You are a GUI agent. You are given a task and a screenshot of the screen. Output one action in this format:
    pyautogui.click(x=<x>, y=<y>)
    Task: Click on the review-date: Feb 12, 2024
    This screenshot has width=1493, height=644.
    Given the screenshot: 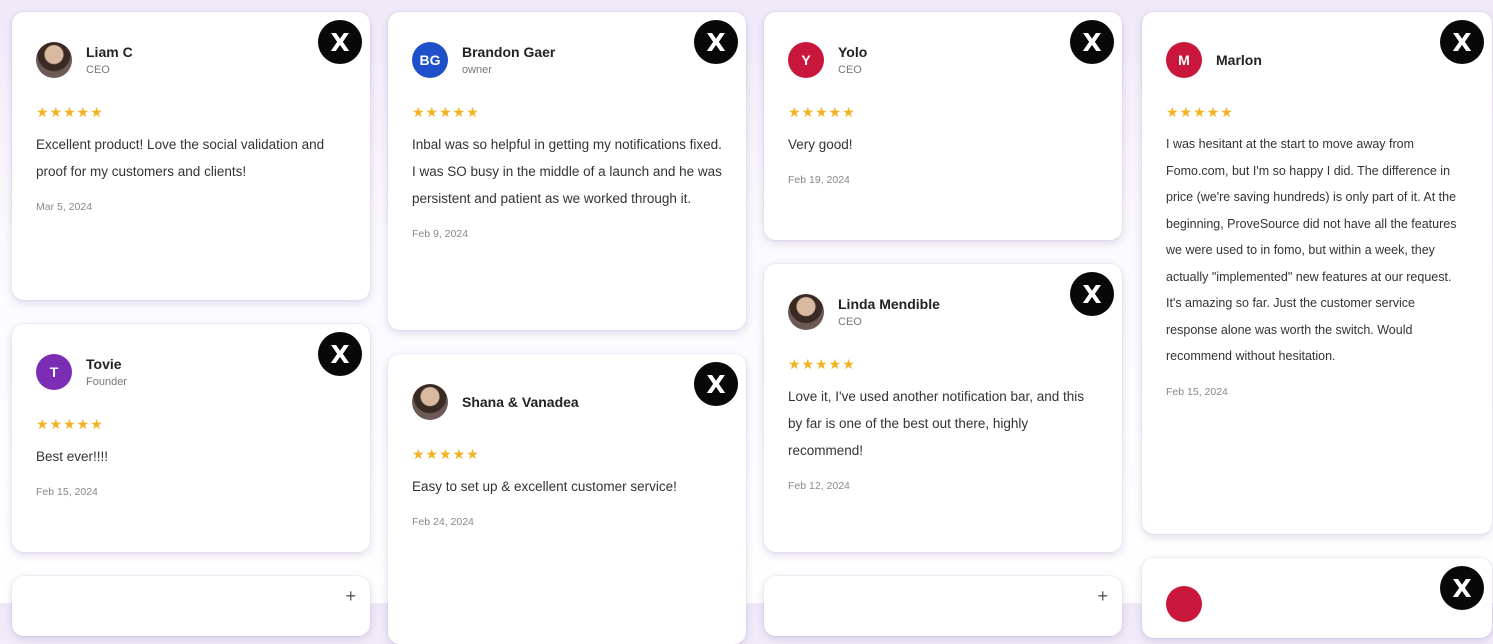 What is the action you would take?
    pyautogui.click(x=819, y=486)
    